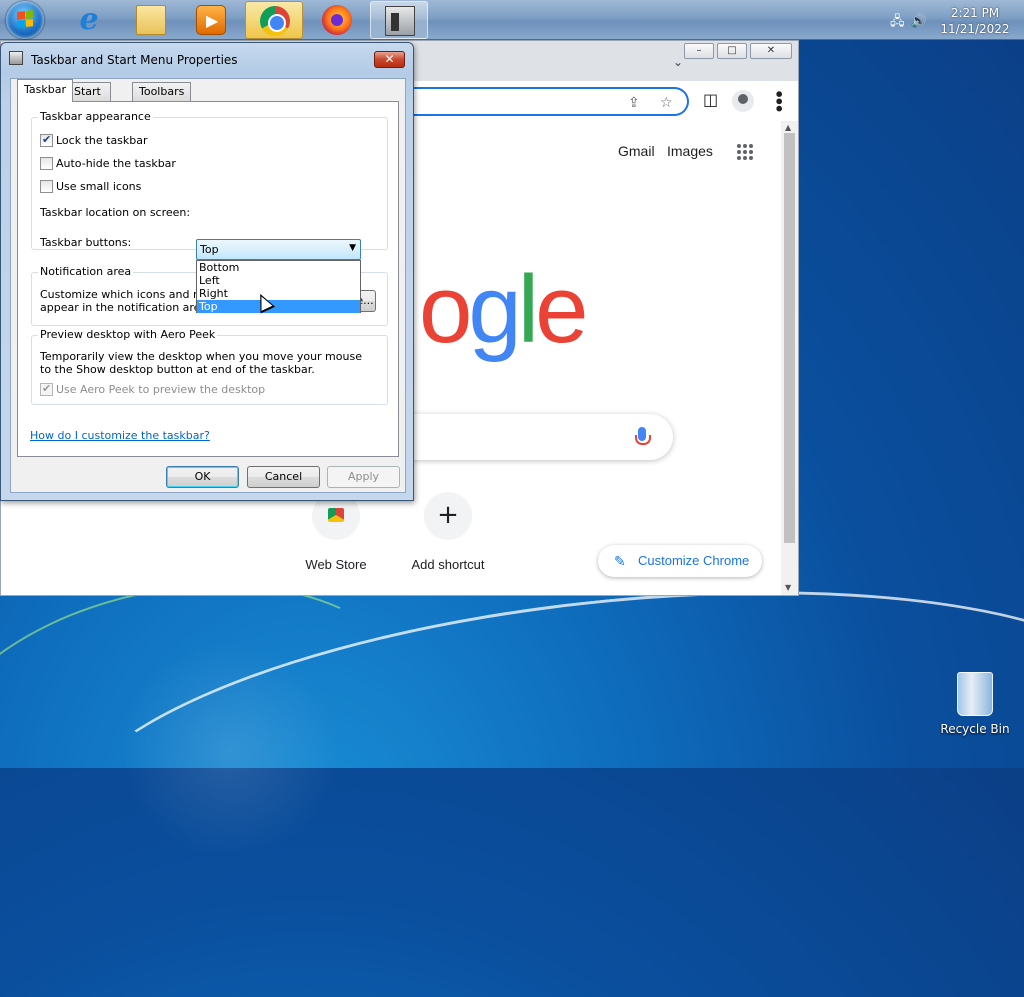  What do you see at coordinates (230, 750) in the screenshot?
I see `wallpaper-glow` at bounding box center [230, 750].